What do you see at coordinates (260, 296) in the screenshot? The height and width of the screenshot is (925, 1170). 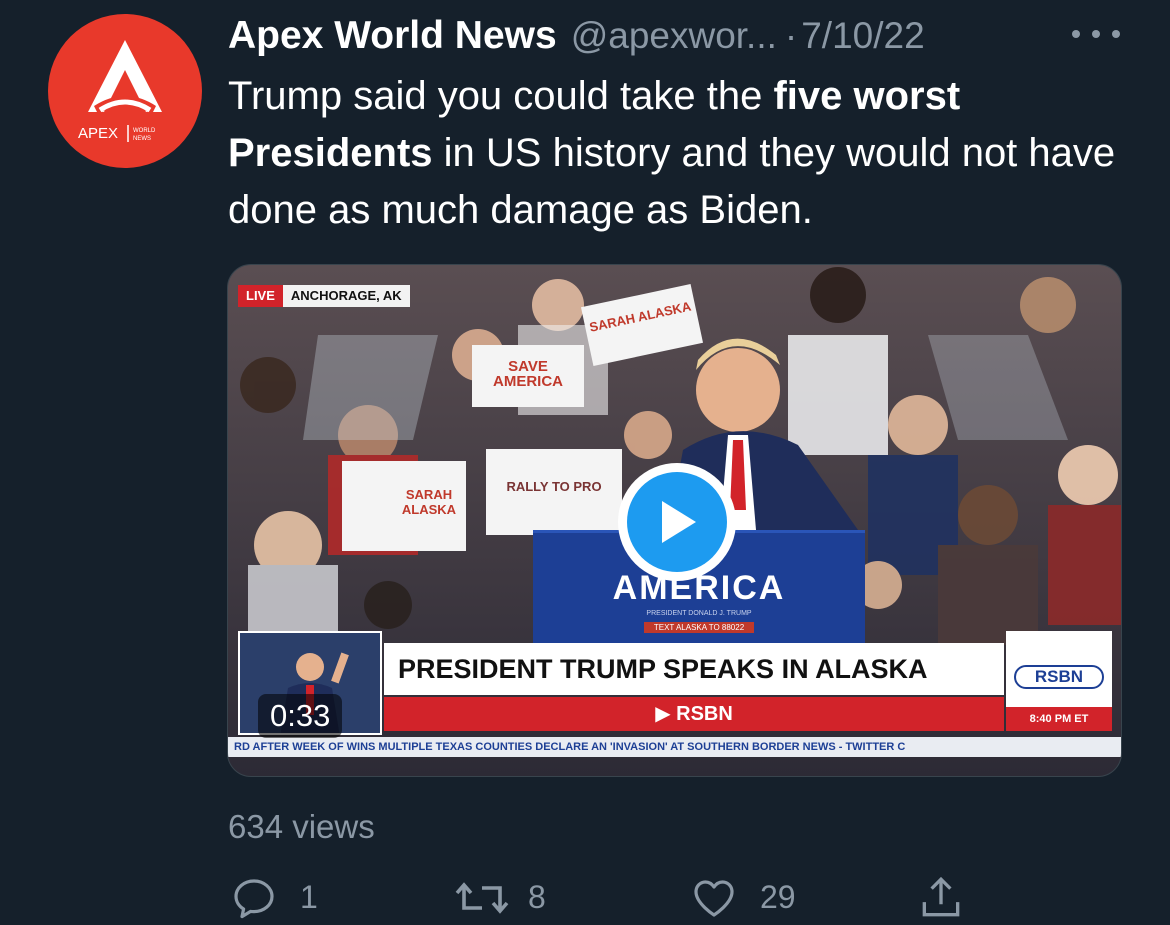 I see `live-label: LIVE` at bounding box center [260, 296].